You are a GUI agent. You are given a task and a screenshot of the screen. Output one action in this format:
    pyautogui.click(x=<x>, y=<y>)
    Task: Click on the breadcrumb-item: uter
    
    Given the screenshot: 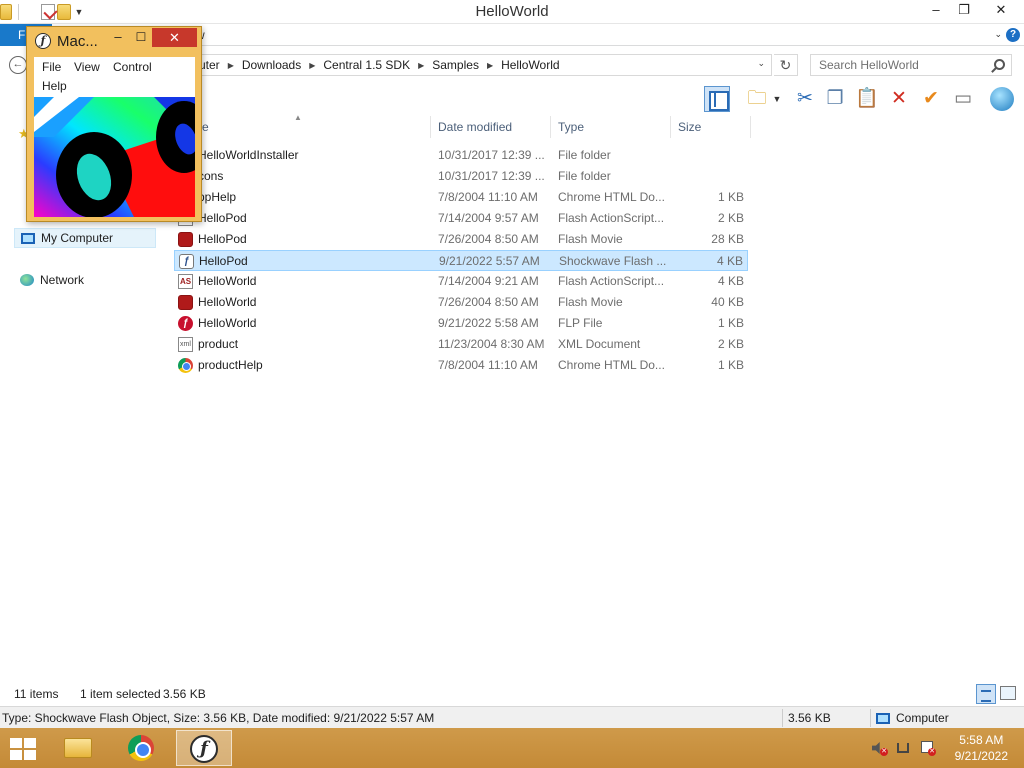 What is the action you would take?
    pyautogui.click(x=209, y=65)
    